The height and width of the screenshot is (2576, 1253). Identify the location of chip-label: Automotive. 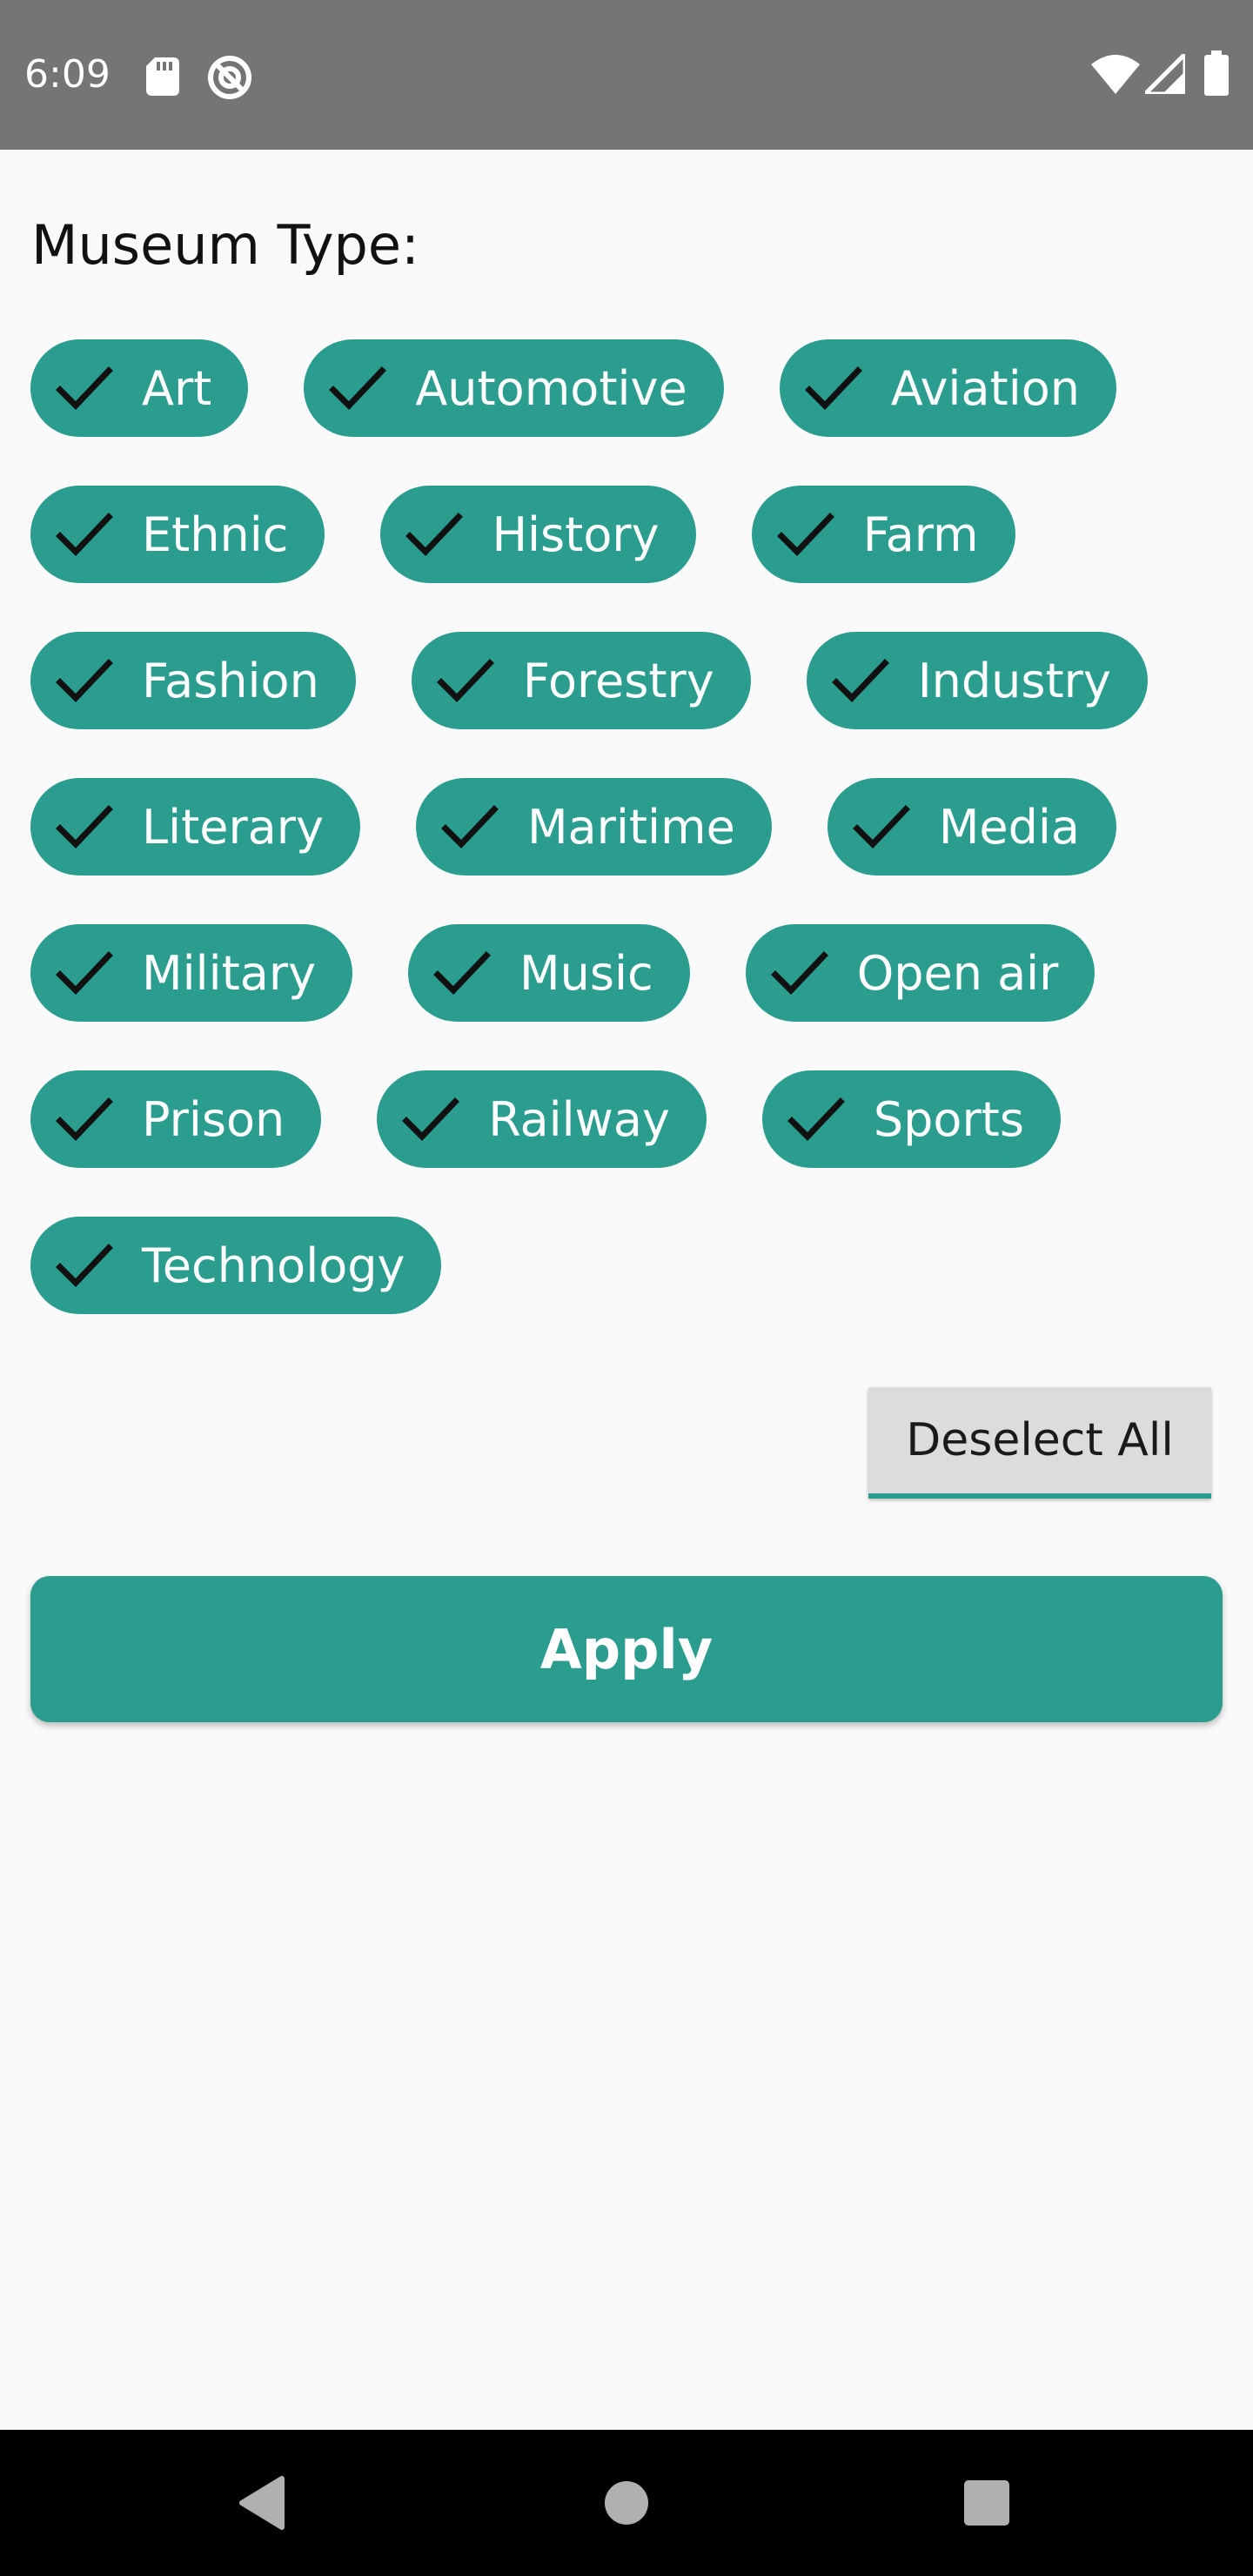
(551, 388).